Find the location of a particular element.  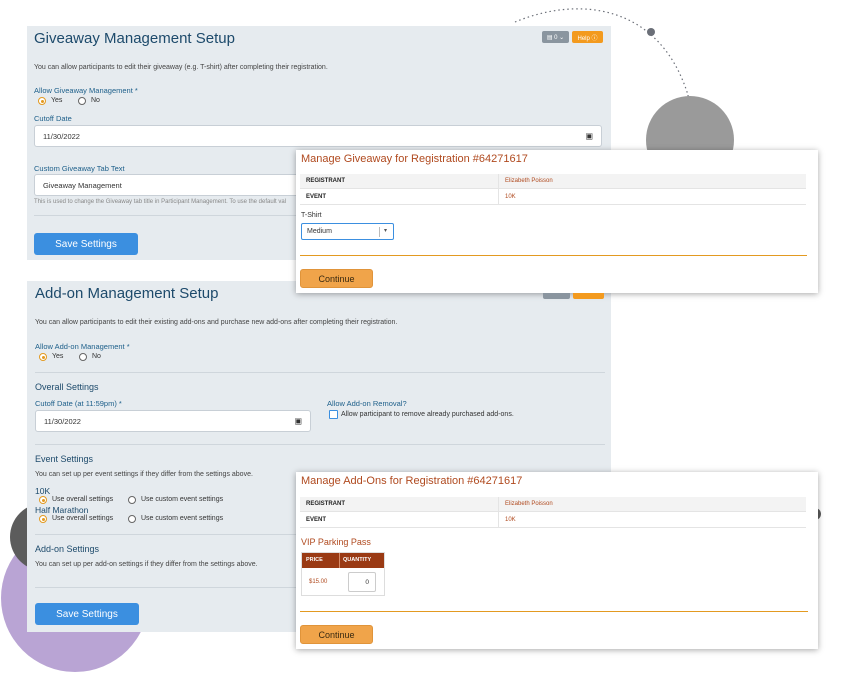

event-10k-overall-radio is located at coordinates (43, 500).